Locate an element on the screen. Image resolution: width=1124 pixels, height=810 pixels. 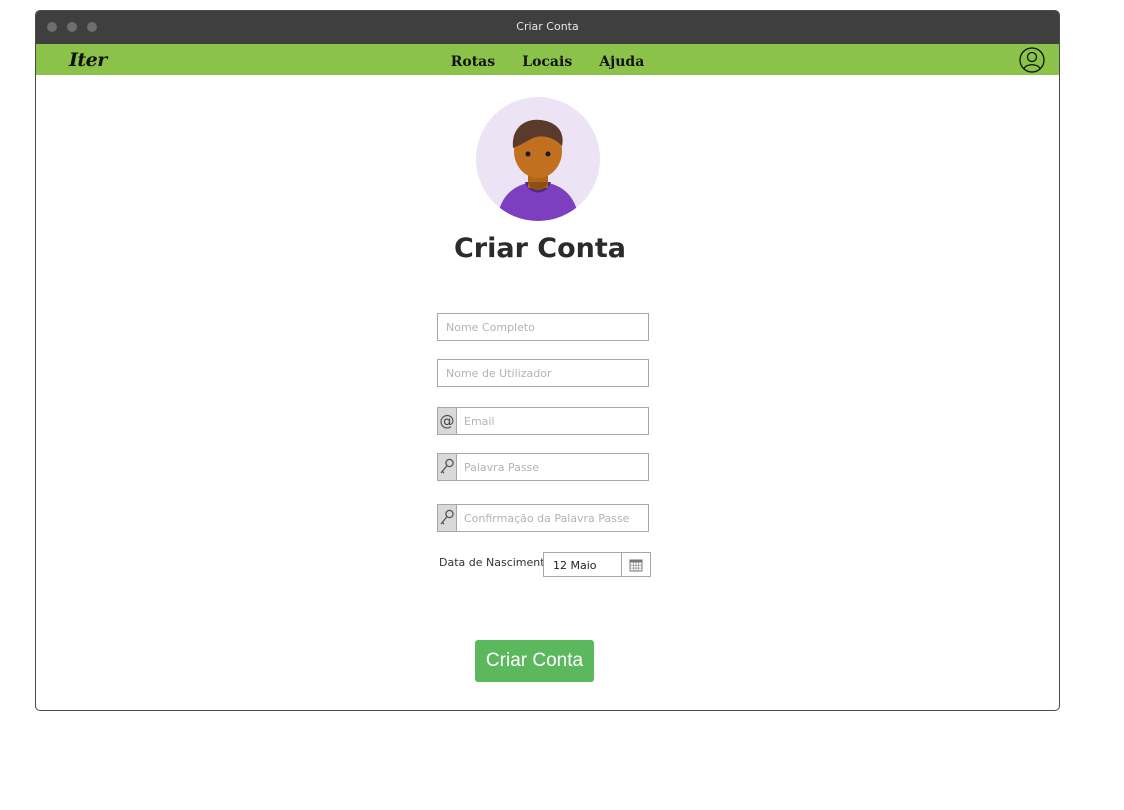
nav-links: Rotas Locais Ajuda is located at coordinates (547, 60).